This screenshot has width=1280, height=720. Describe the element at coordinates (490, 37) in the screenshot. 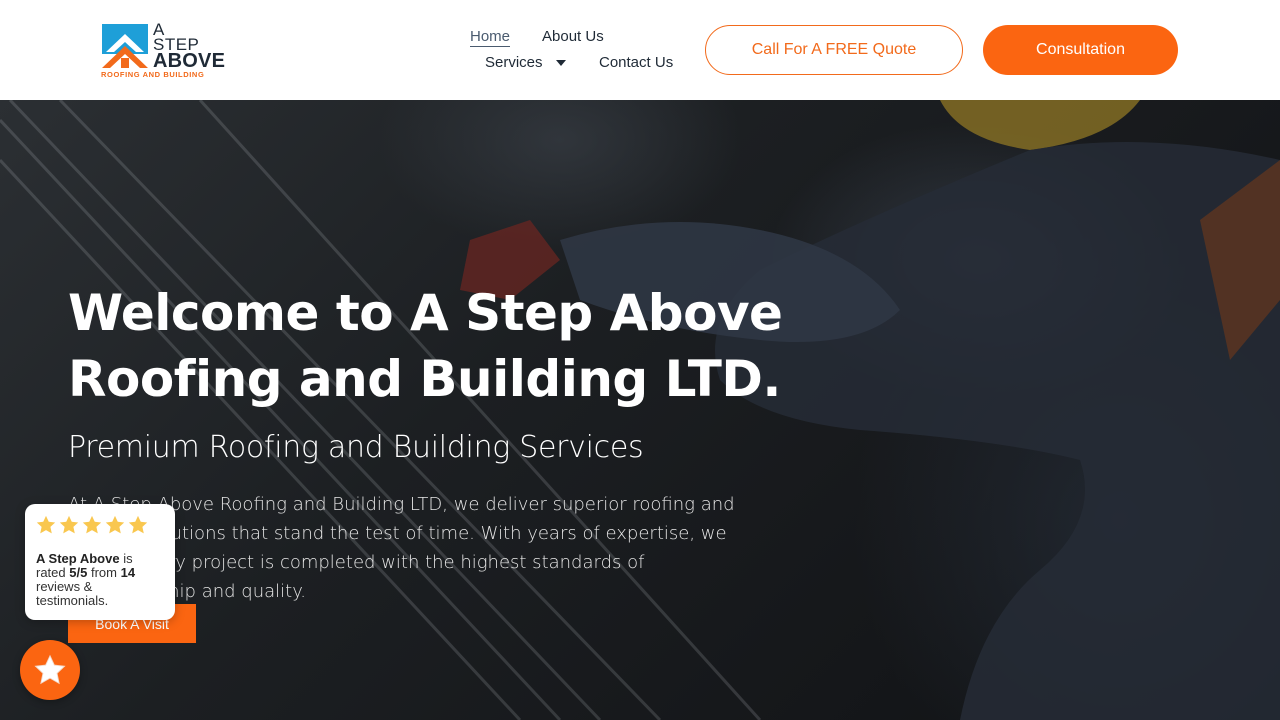

I see `nav-home: Home` at that location.